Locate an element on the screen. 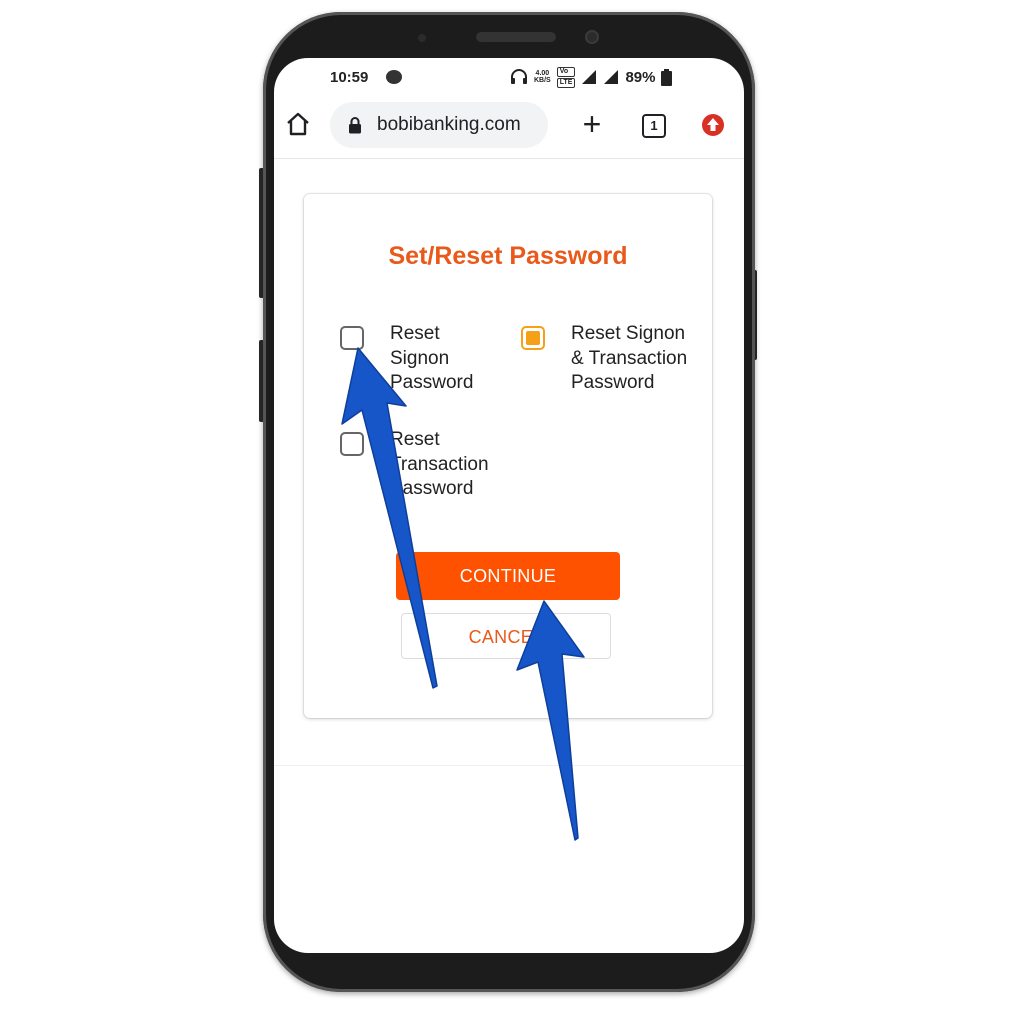 Image resolution: width=1024 pixels, height=1024 pixels. option-label: Reset Transaction Password is located at coordinates (439, 464).